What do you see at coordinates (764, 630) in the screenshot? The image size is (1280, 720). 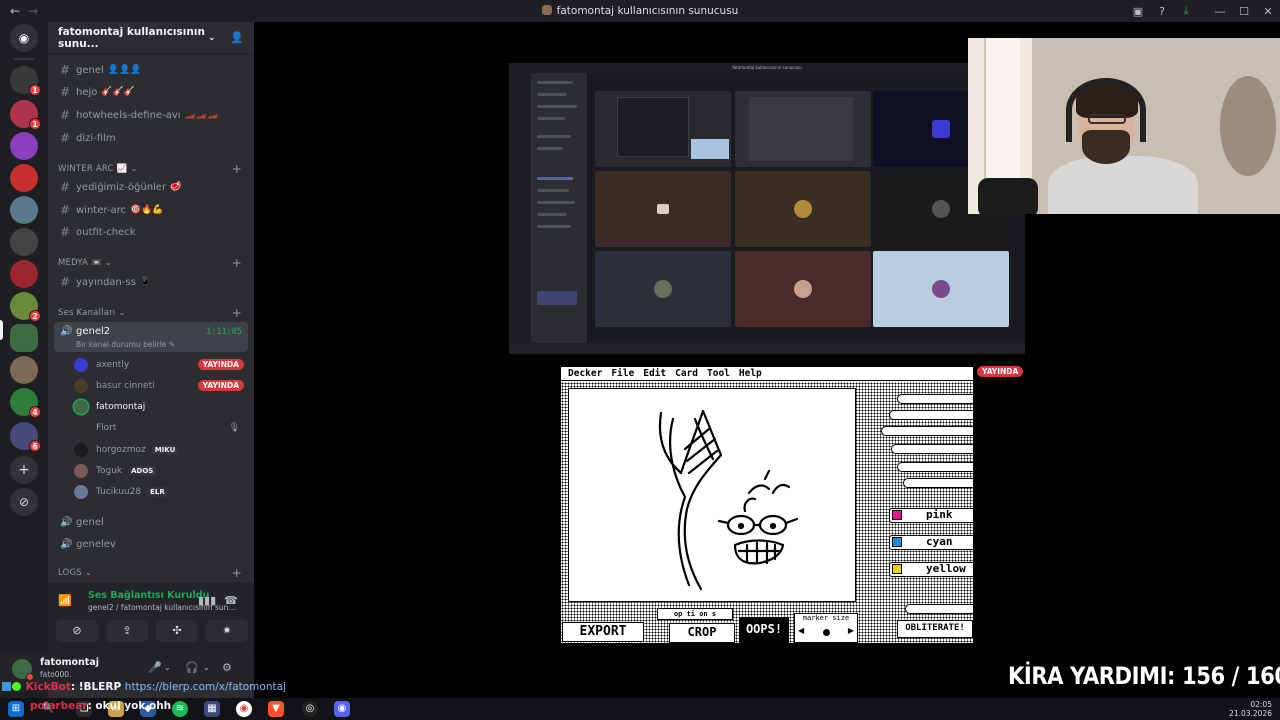 I see `undo-oops-button: OOPS!` at bounding box center [764, 630].